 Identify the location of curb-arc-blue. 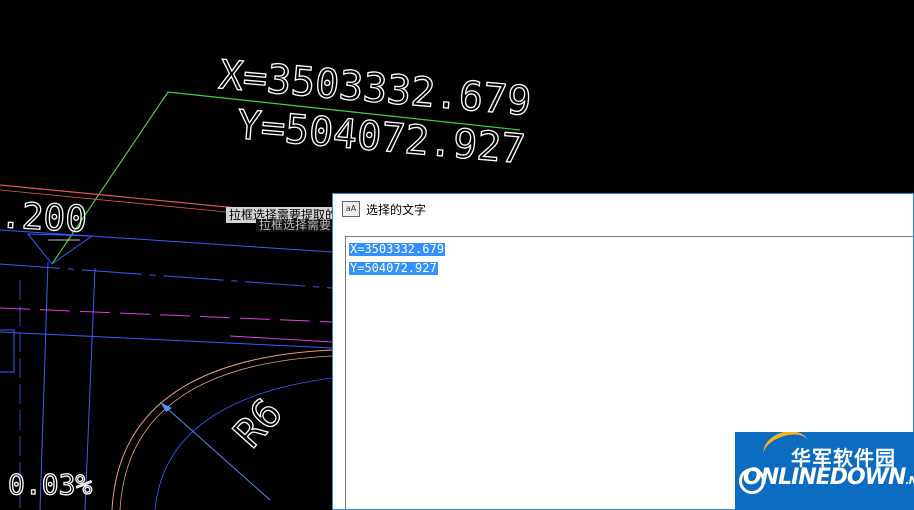
(243, 443).